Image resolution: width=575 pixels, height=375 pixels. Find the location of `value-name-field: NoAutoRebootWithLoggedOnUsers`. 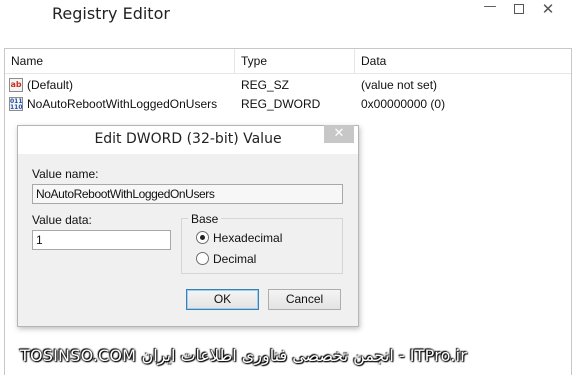

value-name-field: NoAutoRebootWithLoggedOnUsers is located at coordinates (187, 194).